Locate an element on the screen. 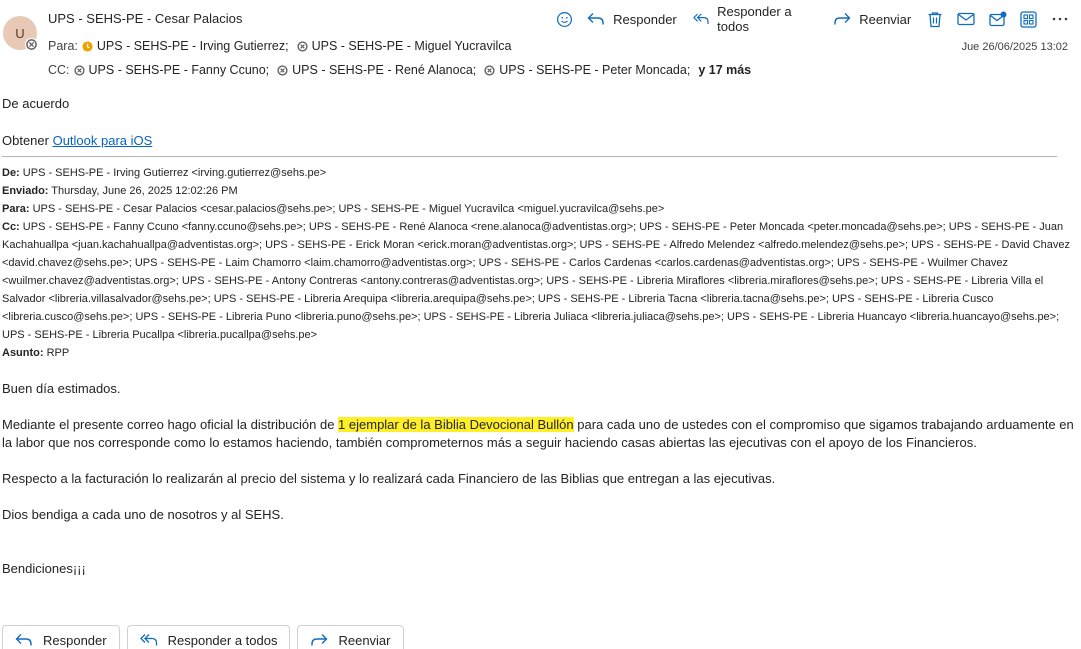  cc-label: CC: is located at coordinates (59, 70).